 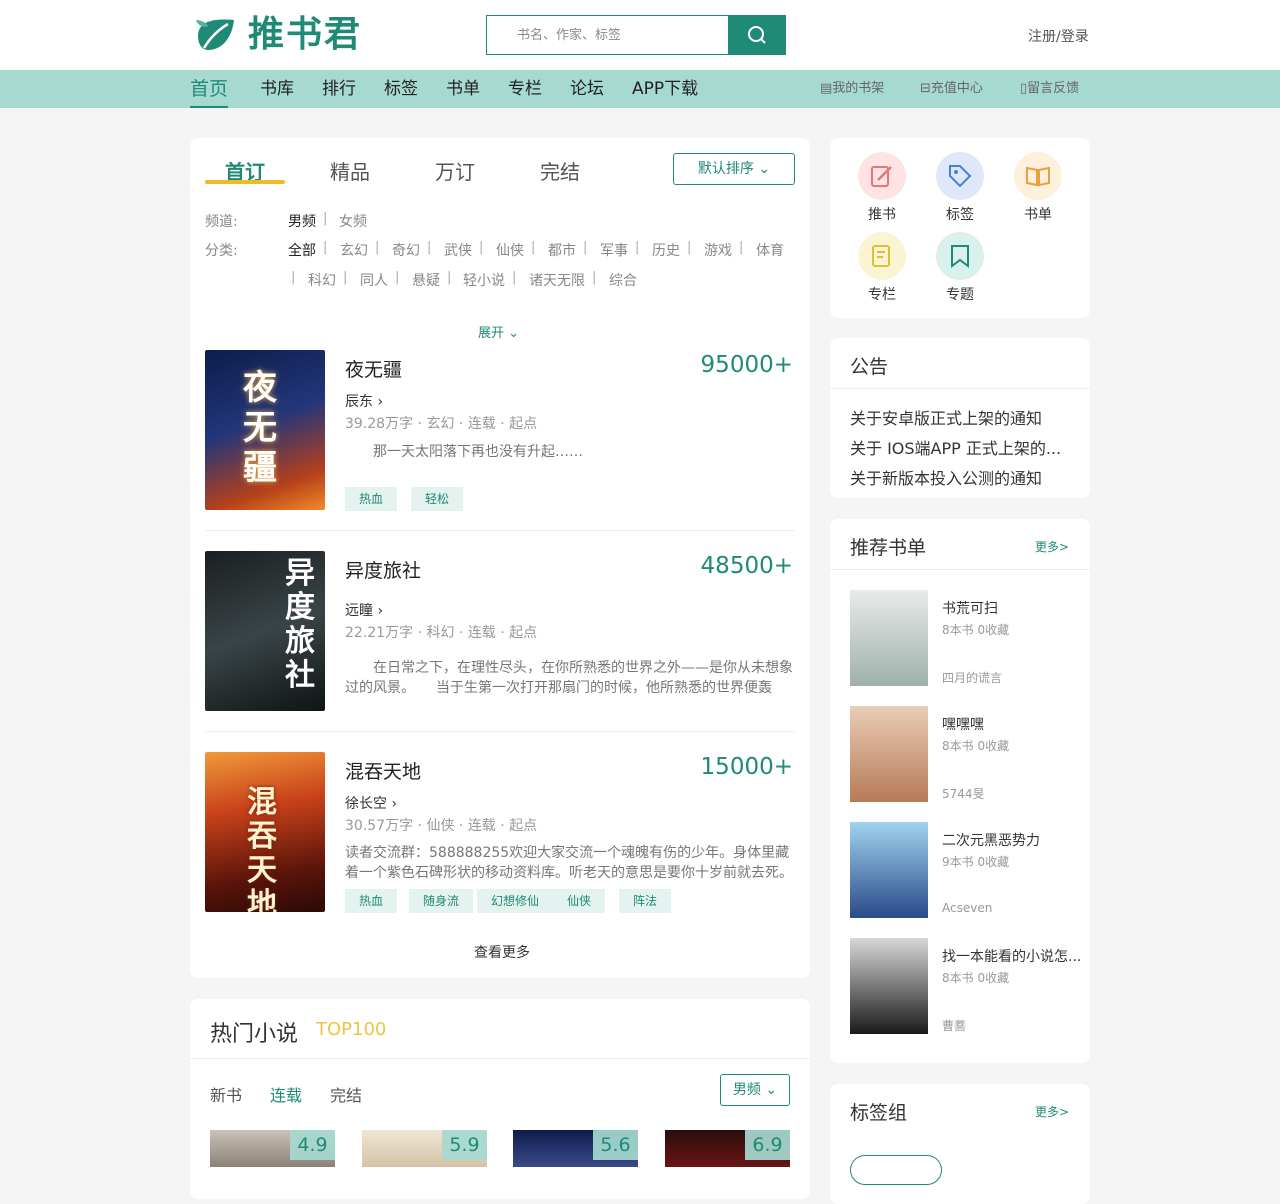 What do you see at coordinates (967, 908) in the screenshot?
I see `list-creator: Acseven` at bounding box center [967, 908].